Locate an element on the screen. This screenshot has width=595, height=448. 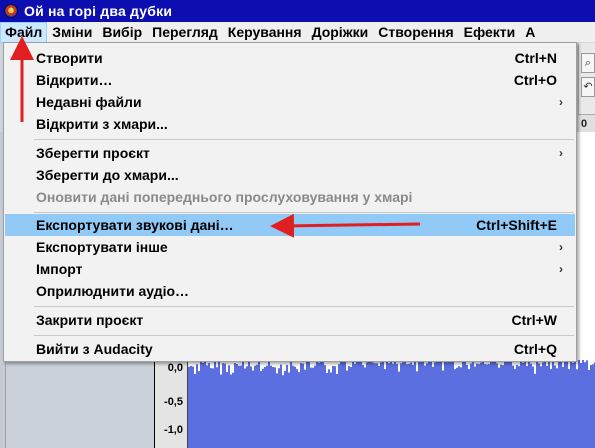
menu-item-exit: Вийти з Audacity Ctrl+Q is located at coordinates (290, 349).